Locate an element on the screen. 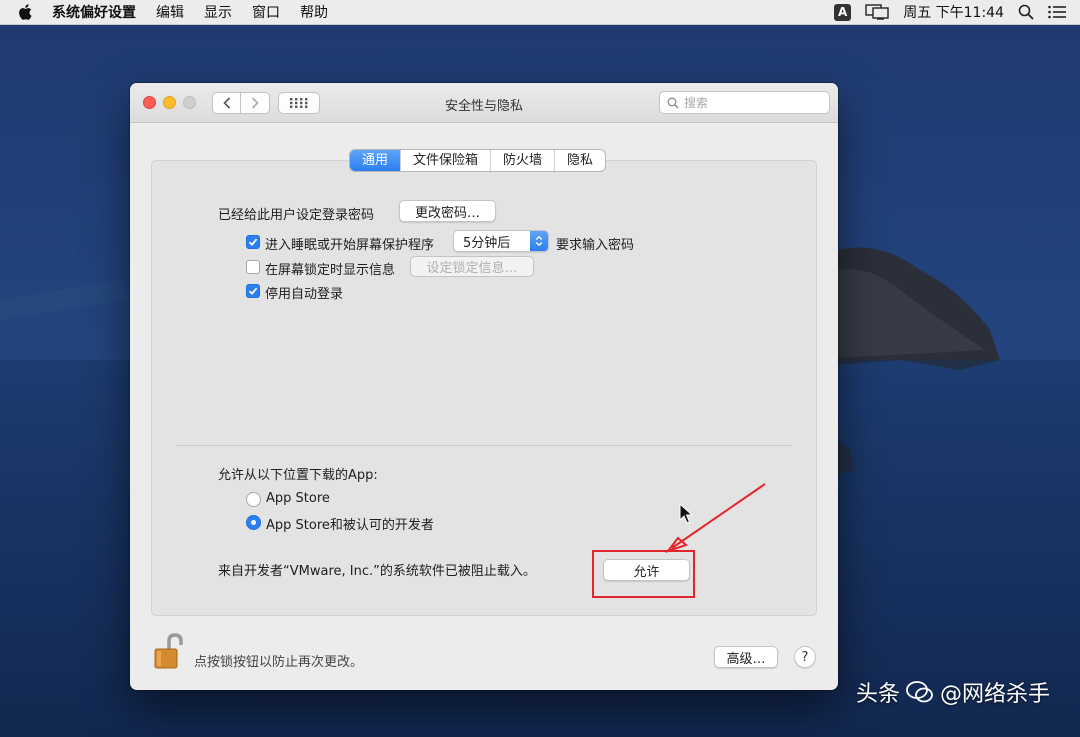 The width and height of the screenshot is (1080, 737). mouse-cursor-icon is located at coordinates (686, 513).